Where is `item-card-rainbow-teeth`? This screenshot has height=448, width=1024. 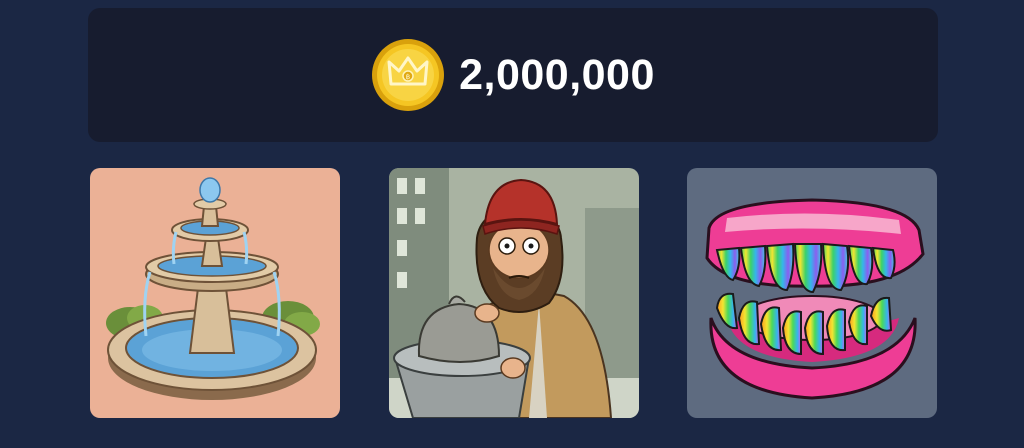
item-card-rainbow-teeth is located at coordinates (812, 293).